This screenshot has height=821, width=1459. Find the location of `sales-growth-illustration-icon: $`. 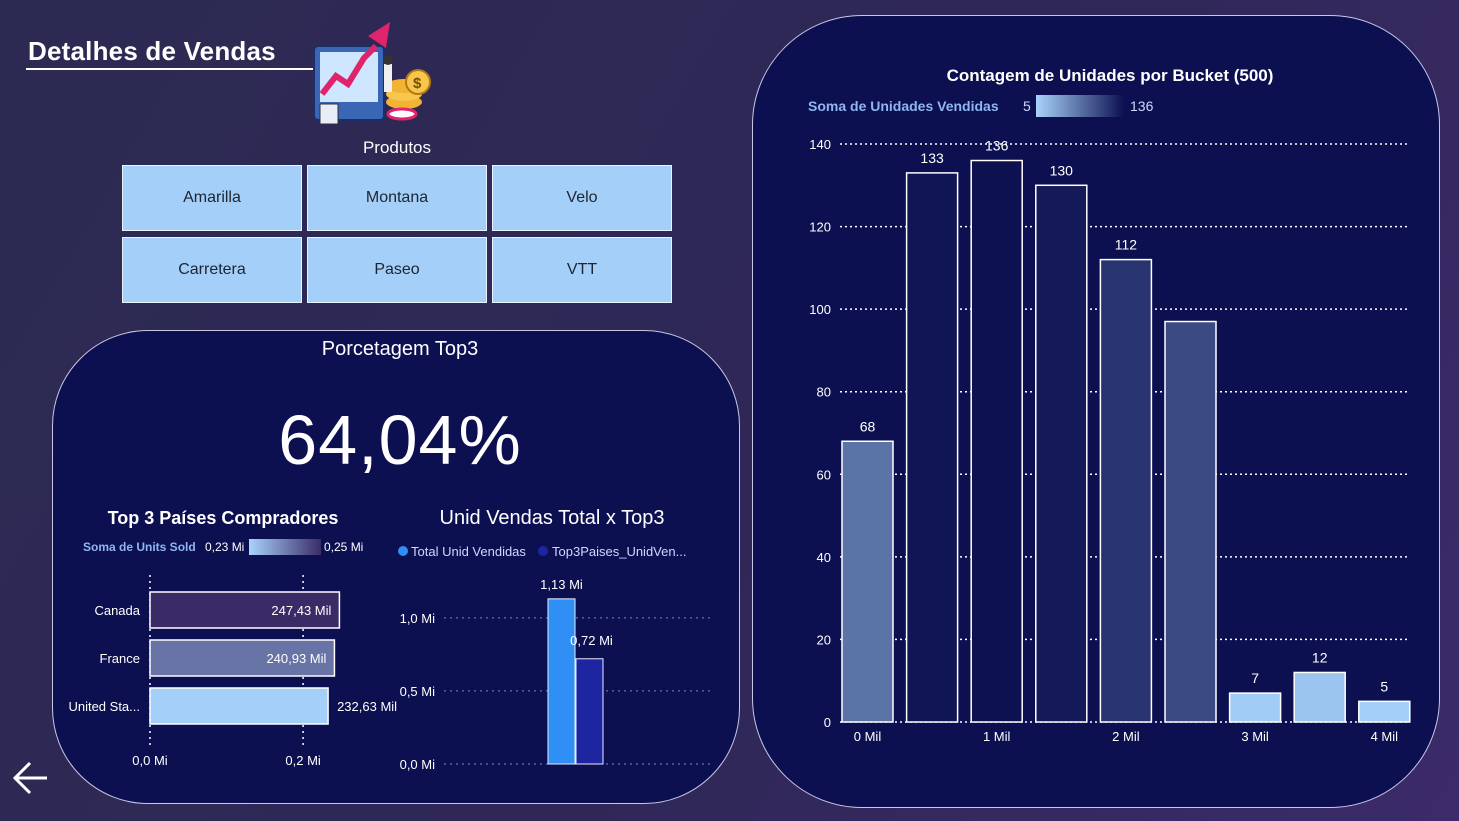

sales-growth-illustration-icon: $ is located at coordinates (372, 73).